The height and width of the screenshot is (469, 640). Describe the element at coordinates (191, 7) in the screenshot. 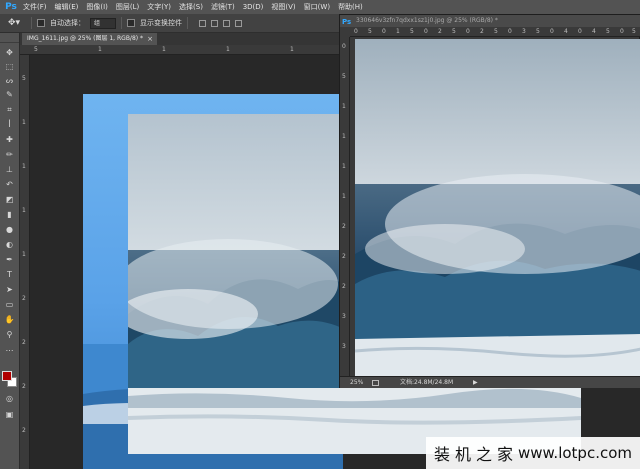

I see `menu-select: 选择(S)` at that location.